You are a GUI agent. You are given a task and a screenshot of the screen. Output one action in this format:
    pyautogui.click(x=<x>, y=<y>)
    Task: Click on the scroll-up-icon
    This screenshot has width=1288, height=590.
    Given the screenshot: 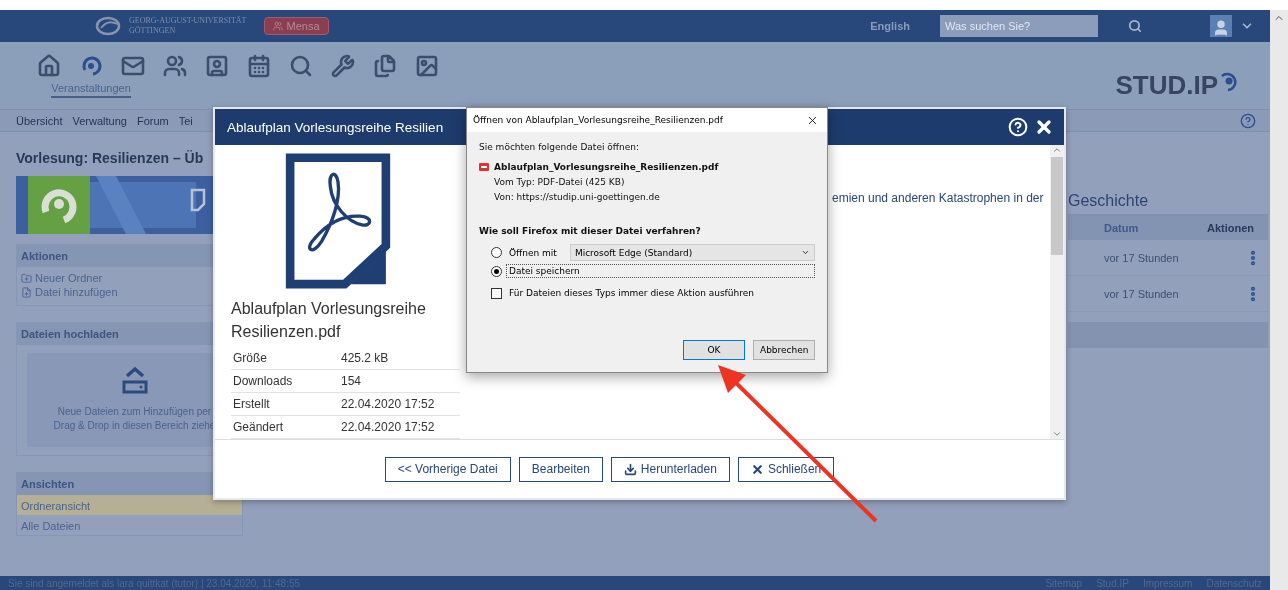 What is the action you would take?
    pyautogui.click(x=1057, y=150)
    